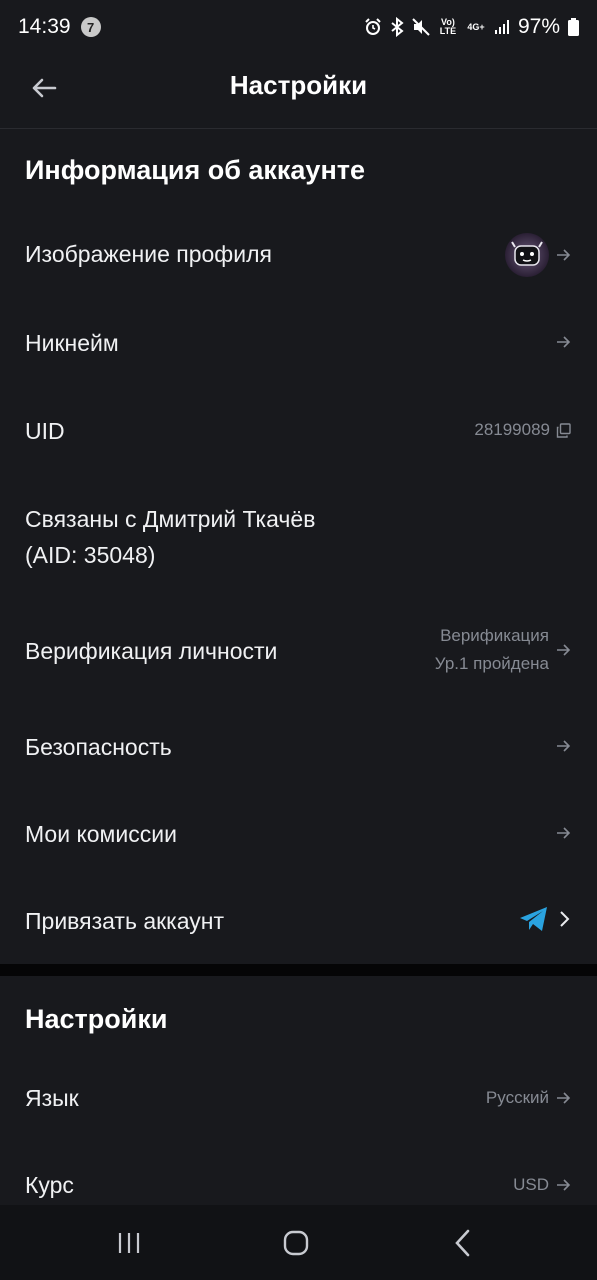 This screenshot has height=1280, width=597. What do you see at coordinates (298, 344) in the screenshot?
I see `nickname-row: Никнейм` at bounding box center [298, 344].